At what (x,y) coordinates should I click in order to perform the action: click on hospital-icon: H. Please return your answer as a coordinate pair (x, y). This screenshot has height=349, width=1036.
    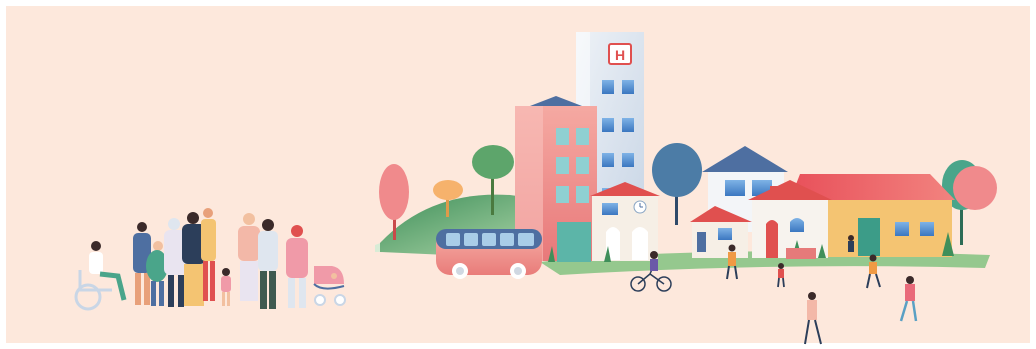
    Looking at the image, I should click on (620, 54).